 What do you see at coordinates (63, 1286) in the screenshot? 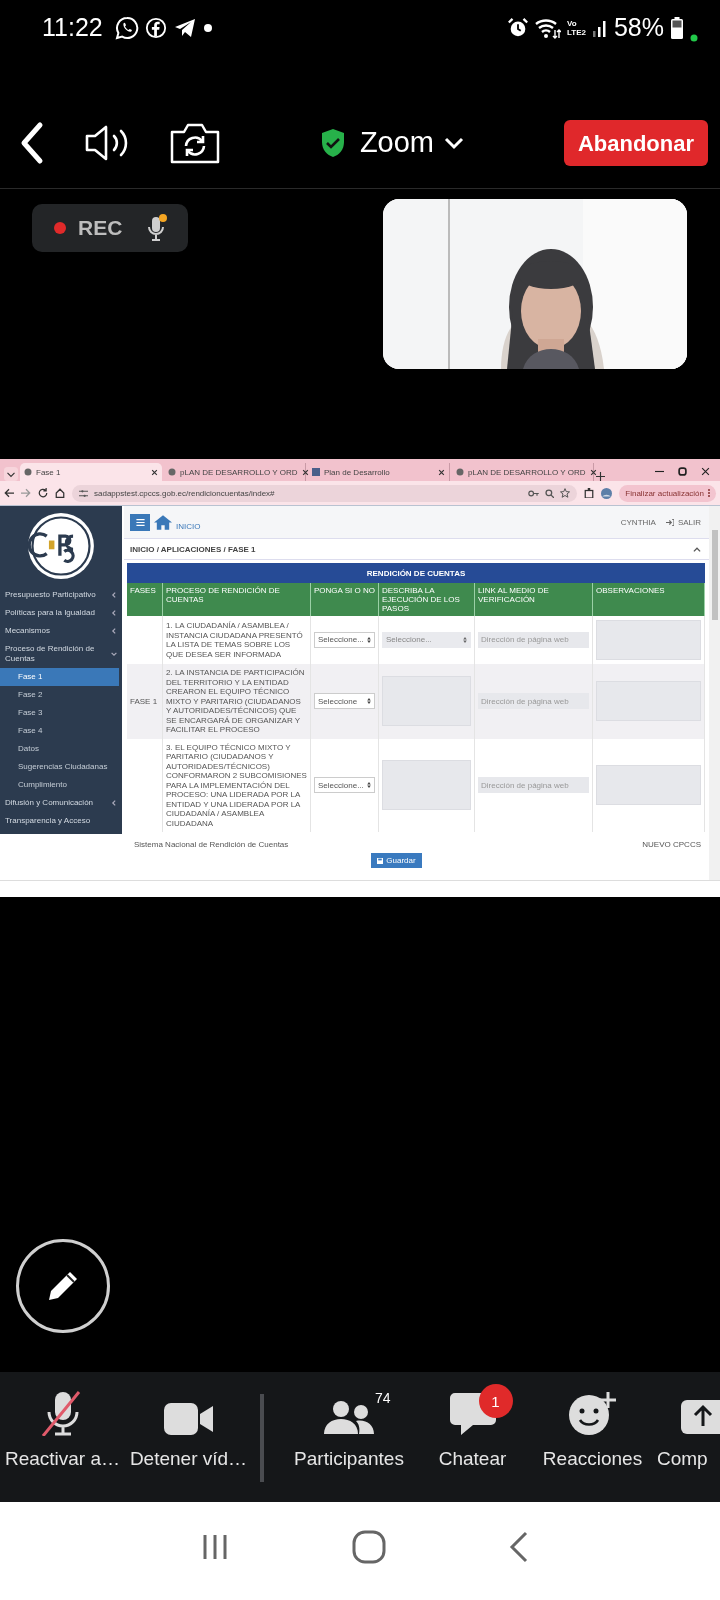
I see `edit-button` at bounding box center [63, 1286].